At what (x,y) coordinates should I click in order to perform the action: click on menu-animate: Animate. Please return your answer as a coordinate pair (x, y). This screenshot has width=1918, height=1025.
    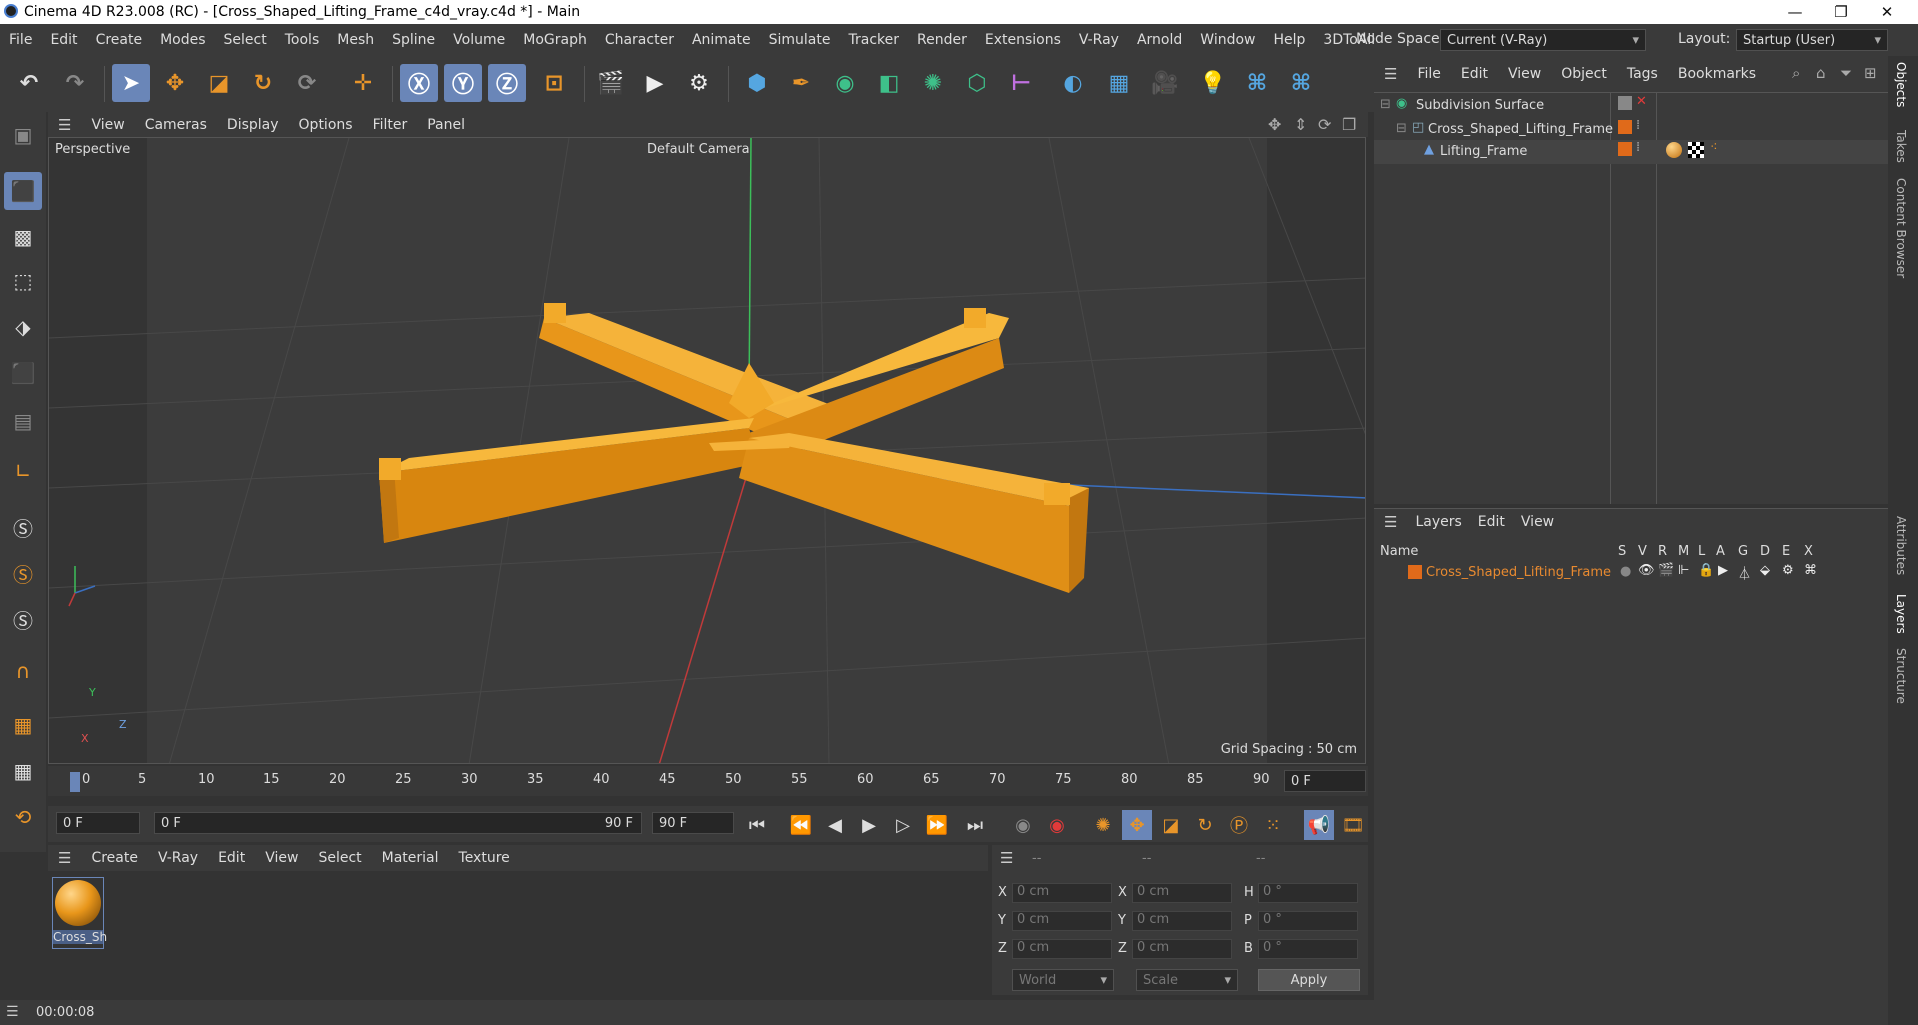
    Looking at the image, I should click on (721, 40).